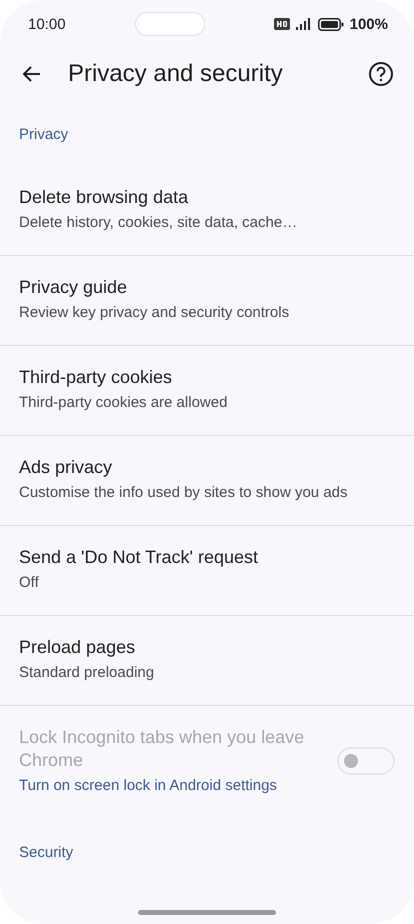 The width and height of the screenshot is (414, 924). I want to click on item-title: Preload pages, so click(77, 647).